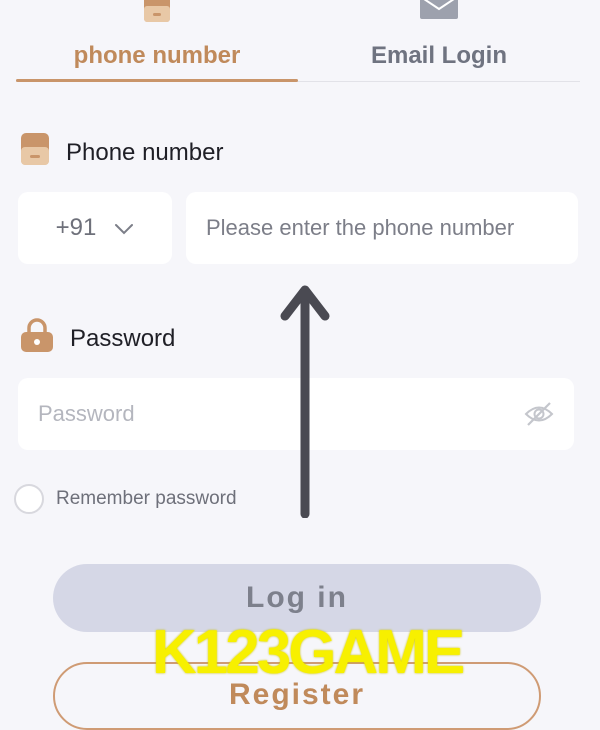  I want to click on phone-field-label: Phone number, so click(145, 152).